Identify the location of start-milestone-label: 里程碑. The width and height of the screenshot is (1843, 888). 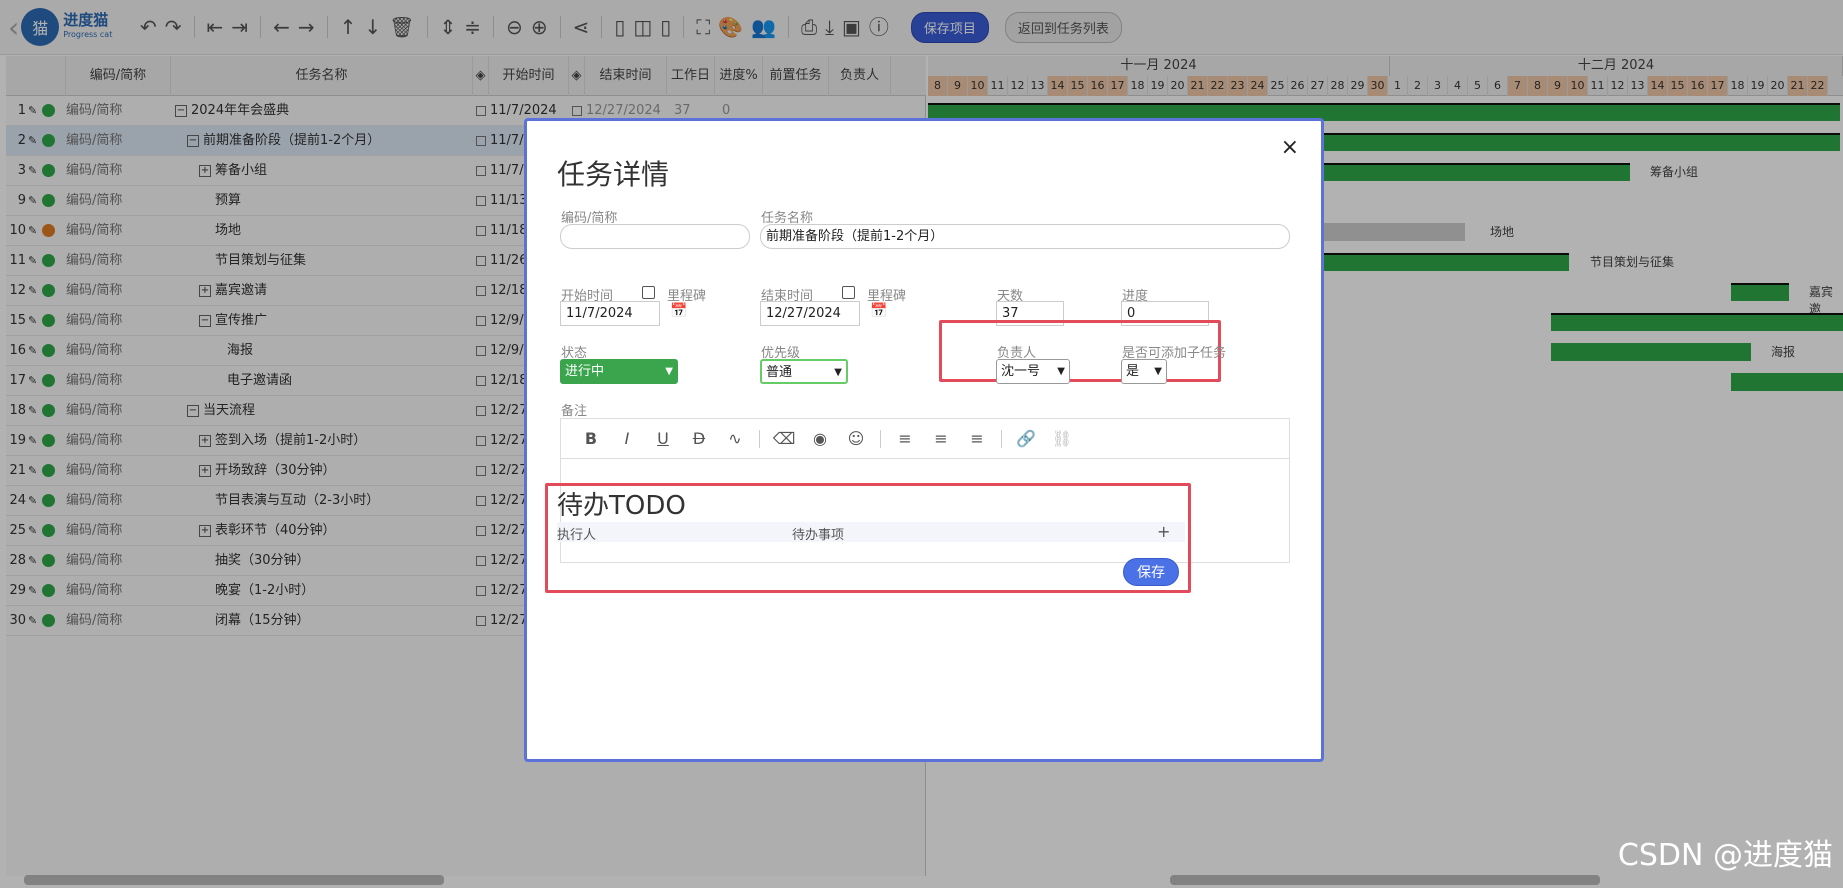
(687, 296).